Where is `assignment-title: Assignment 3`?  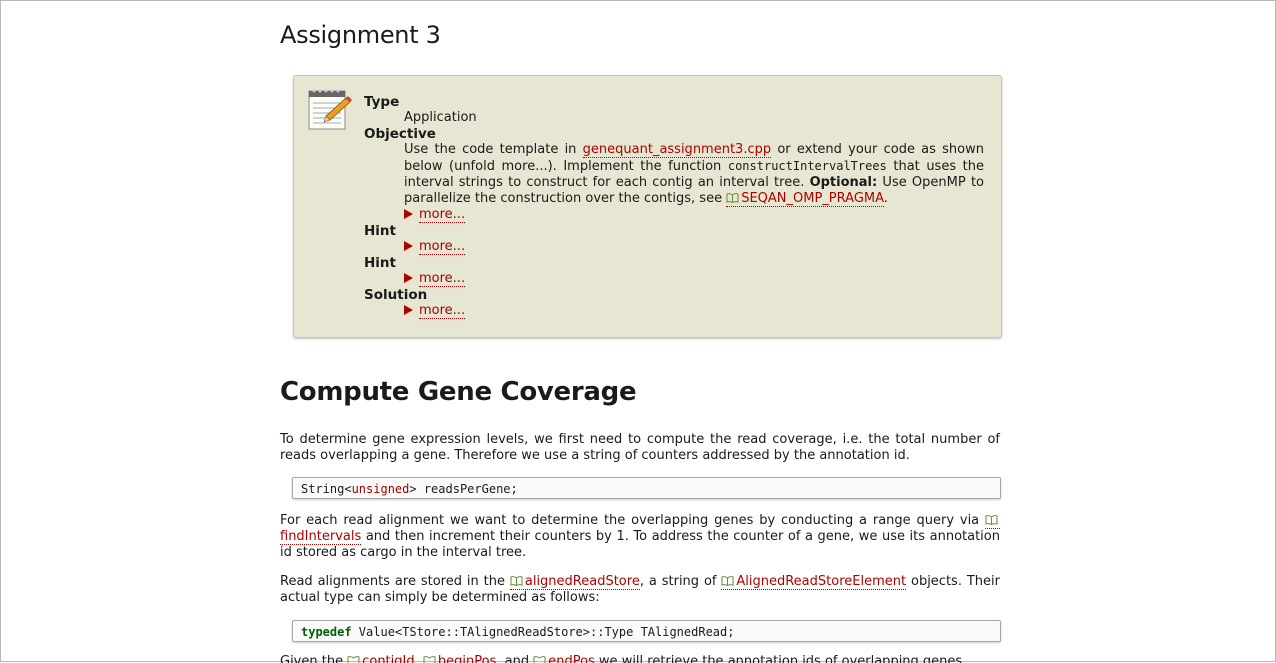 assignment-title: Assignment 3 is located at coordinates (360, 35).